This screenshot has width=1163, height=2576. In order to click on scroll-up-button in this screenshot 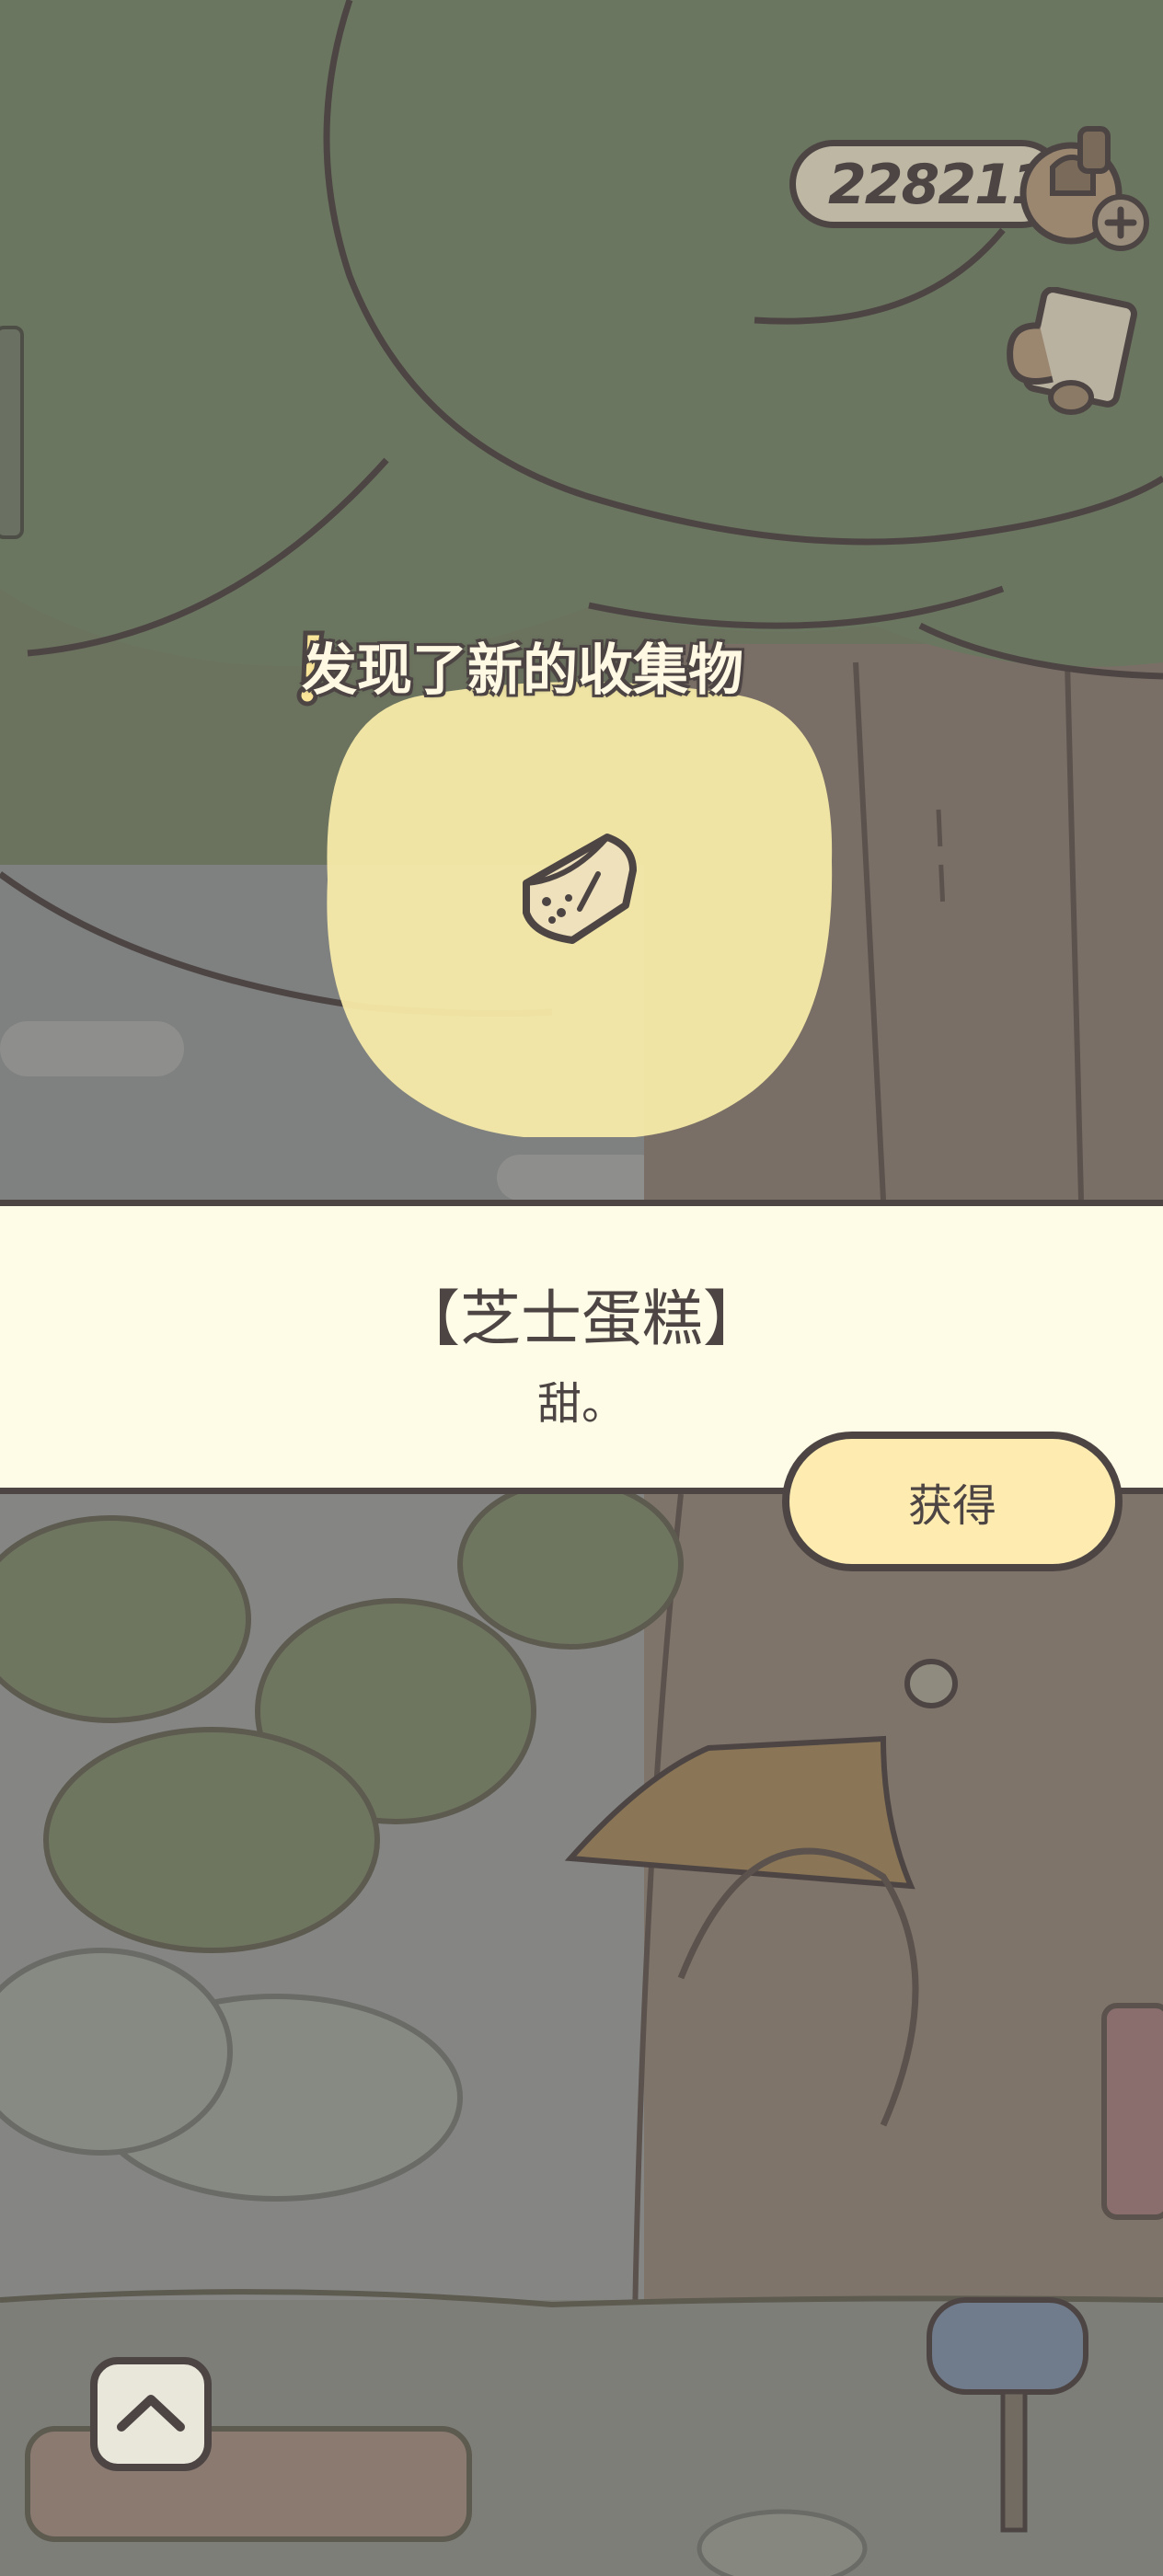, I will do `click(151, 2414)`.